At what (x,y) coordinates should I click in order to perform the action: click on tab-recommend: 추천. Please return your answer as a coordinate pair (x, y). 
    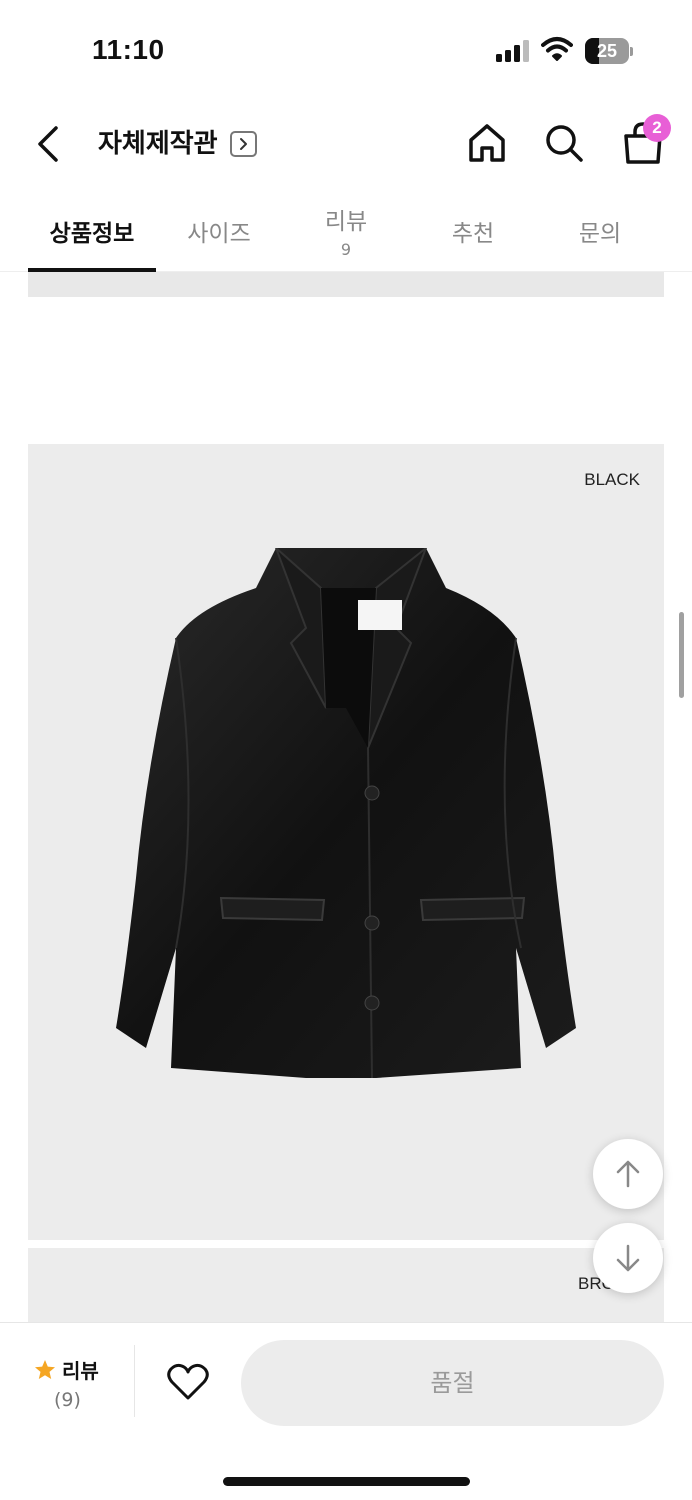
    Looking at the image, I should click on (473, 230).